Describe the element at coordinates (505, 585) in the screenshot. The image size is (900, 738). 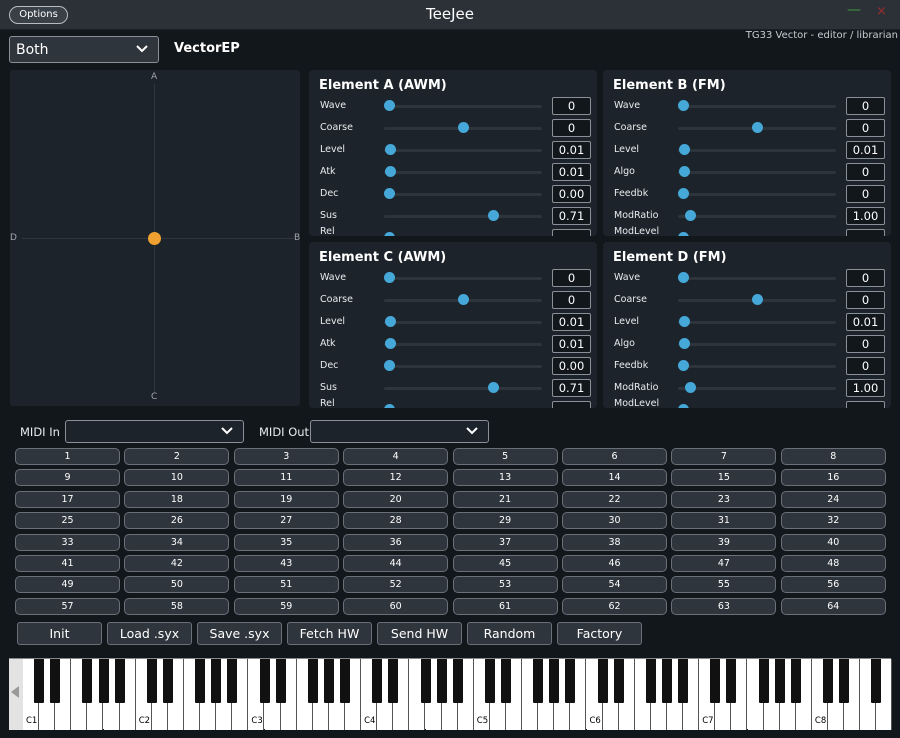
I see `patch-button: 53` at that location.